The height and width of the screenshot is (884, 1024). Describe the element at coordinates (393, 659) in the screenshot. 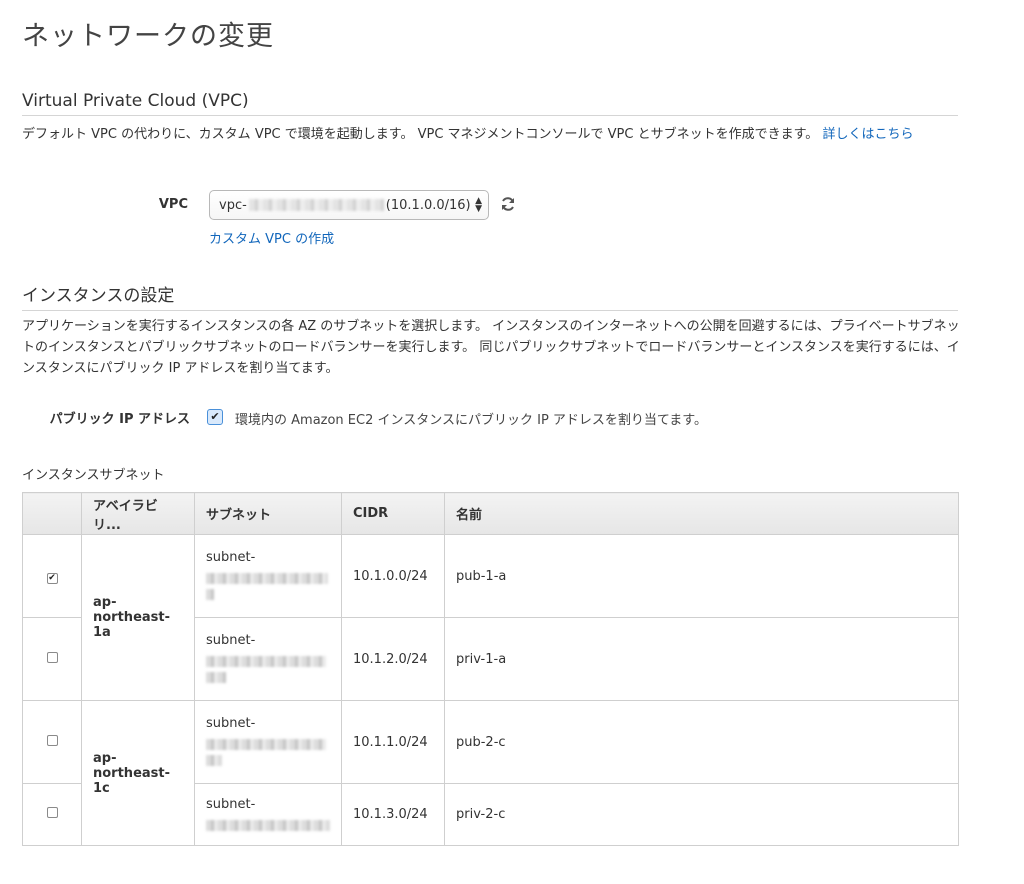

I see `cidr-cell: 10.1.2.0/24` at that location.